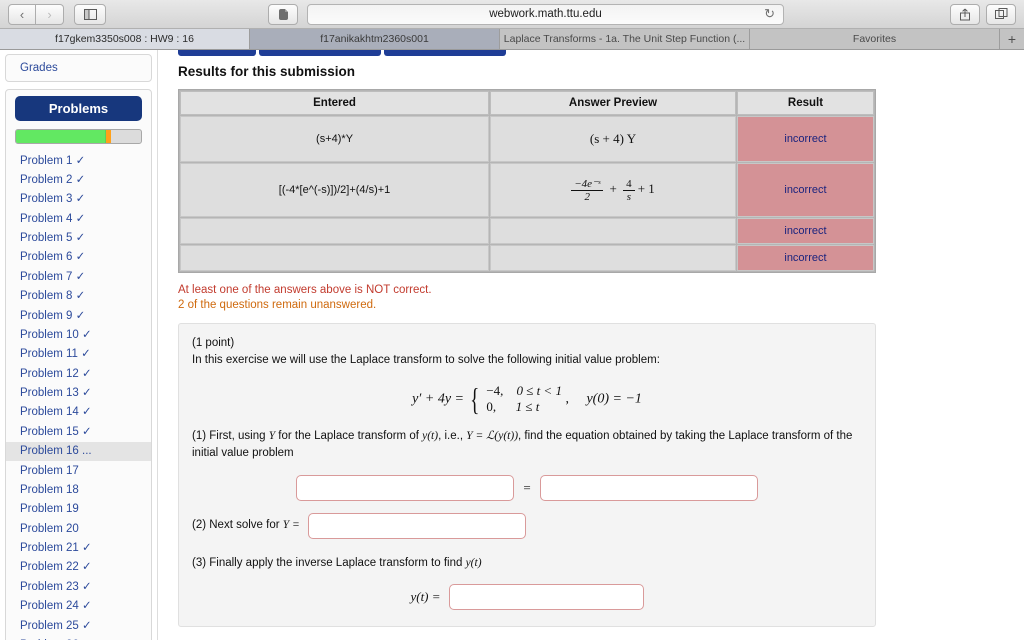 The height and width of the screenshot is (640, 1024). What do you see at coordinates (349, 436) in the screenshot?
I see `step1-text-b: for the Laplace transform of` at bounding box center [349, 436].